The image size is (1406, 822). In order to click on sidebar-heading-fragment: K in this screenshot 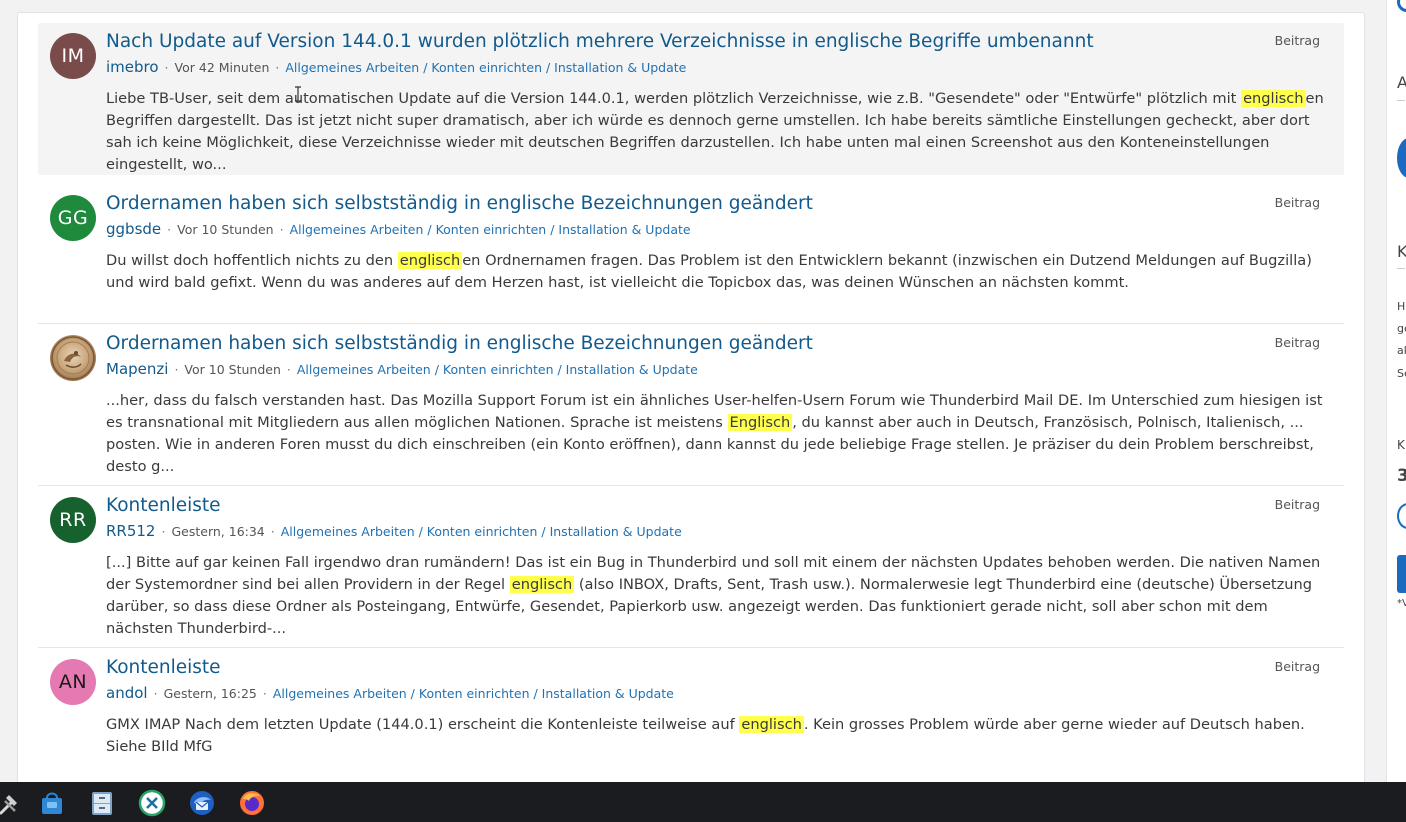, I will do `click(1401, 251)`.